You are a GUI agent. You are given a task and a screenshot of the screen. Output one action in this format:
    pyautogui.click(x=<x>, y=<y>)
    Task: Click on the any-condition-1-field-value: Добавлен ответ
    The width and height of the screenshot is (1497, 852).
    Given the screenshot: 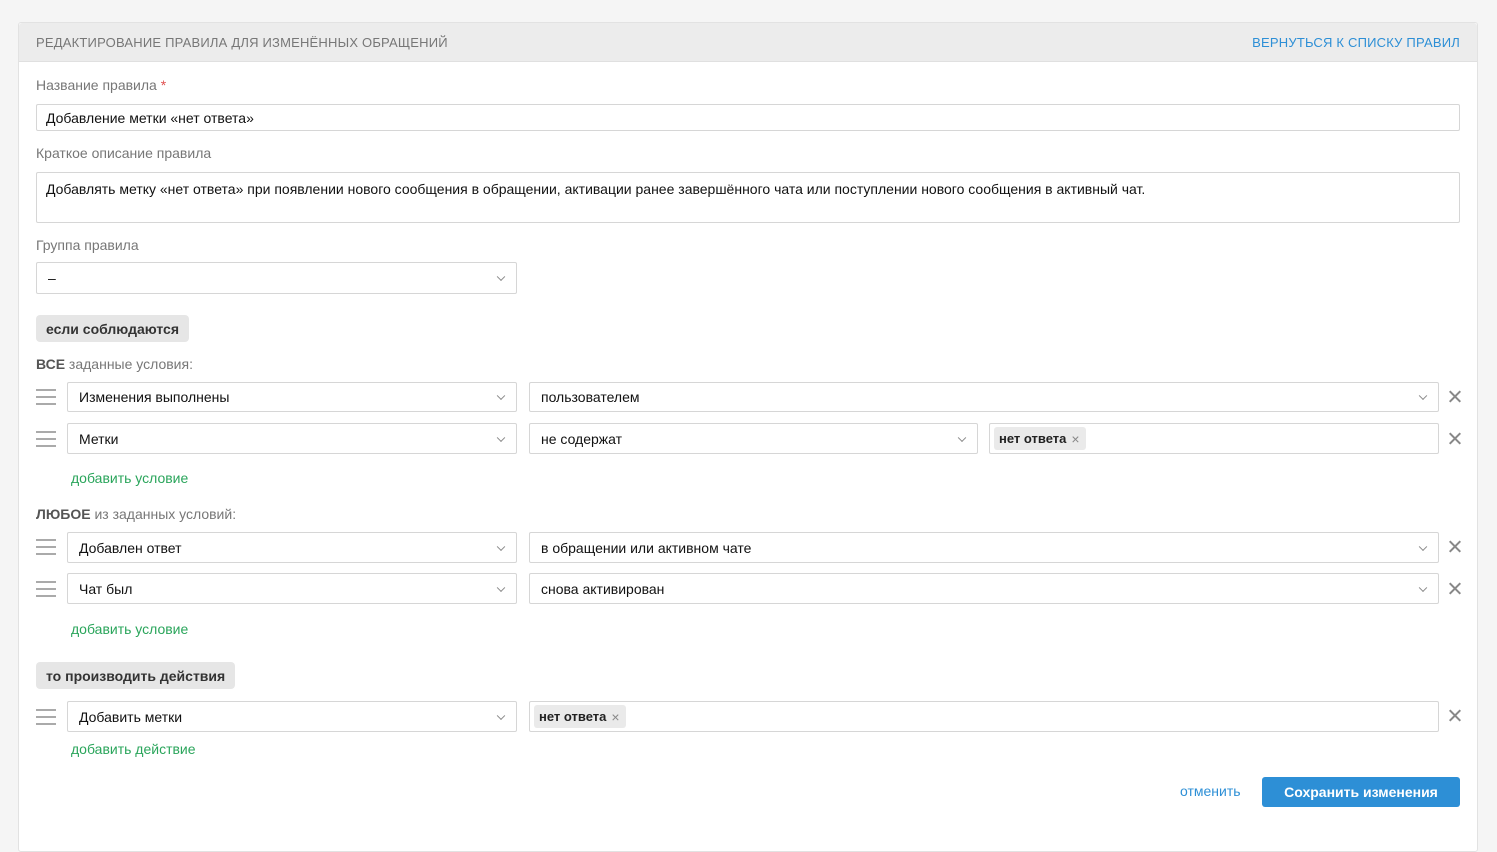 What is the action you would take?
    pyautogui.click(x=130, y=547)
    